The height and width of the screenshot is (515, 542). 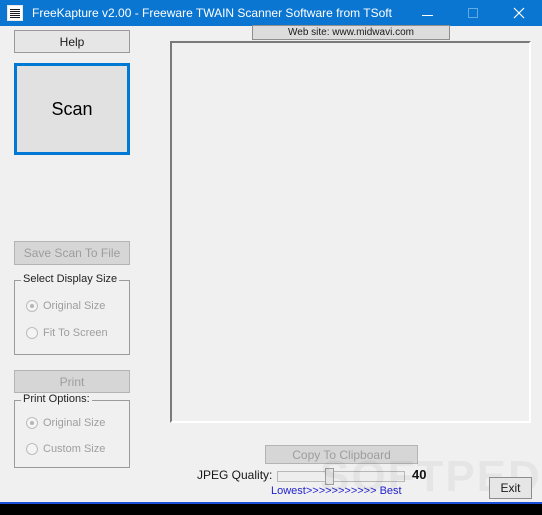 What do you see at coordinates (74, 449) in the screenshot?
I see `radio-label: Custom Size` at bounding box center [74, 449].